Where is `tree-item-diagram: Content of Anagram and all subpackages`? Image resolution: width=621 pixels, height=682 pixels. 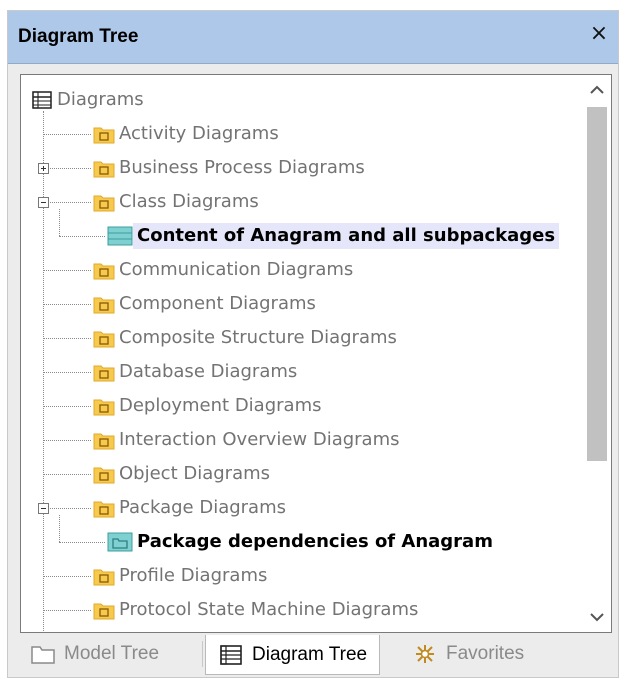 tree-item-diagram: Content of Anagram and all subpackages is located at coordinates (333, 236).